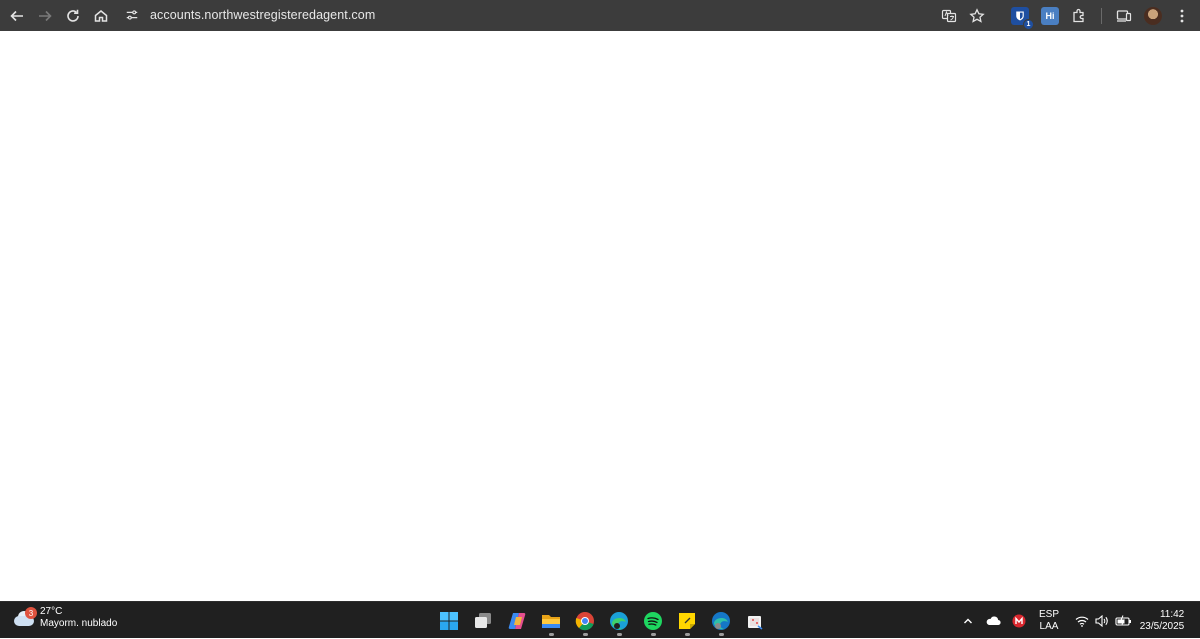  Describe the element at coordinates (968, 620) in the screenshot. I see `chevron-up-icon` at that location.